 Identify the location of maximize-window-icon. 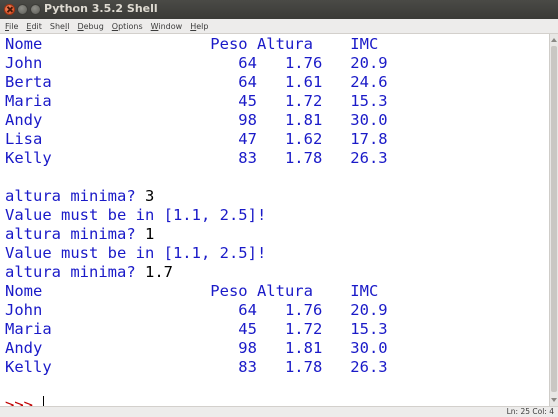
(35, 9).